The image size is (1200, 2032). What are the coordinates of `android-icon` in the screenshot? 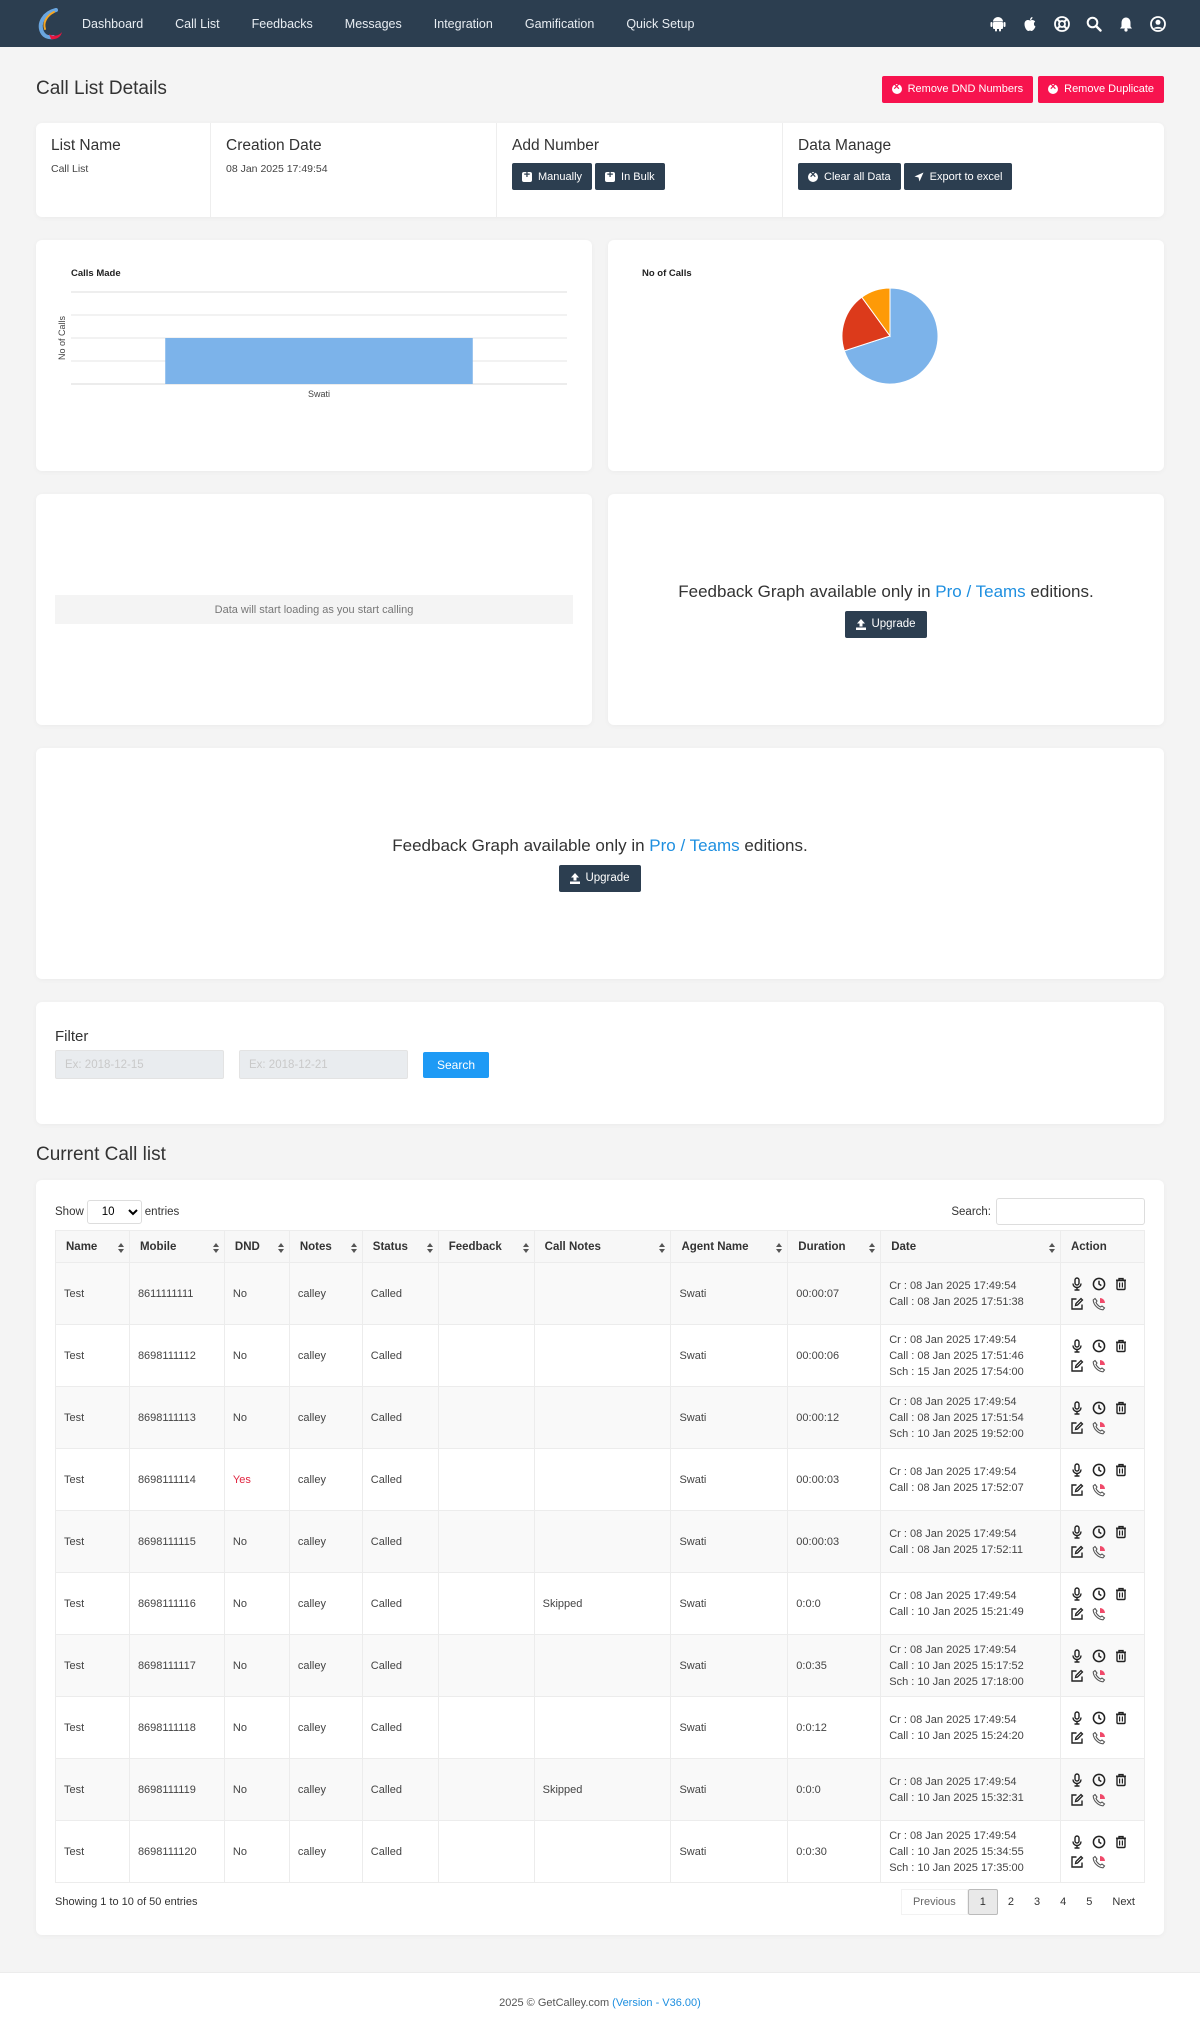 It's located at (998, 24).